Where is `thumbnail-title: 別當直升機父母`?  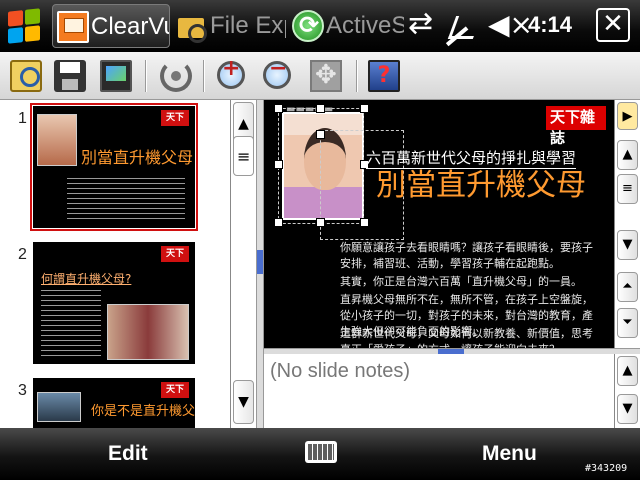
thumbnail-title: 別當直升機父母 is located at coordinates (137, 157).